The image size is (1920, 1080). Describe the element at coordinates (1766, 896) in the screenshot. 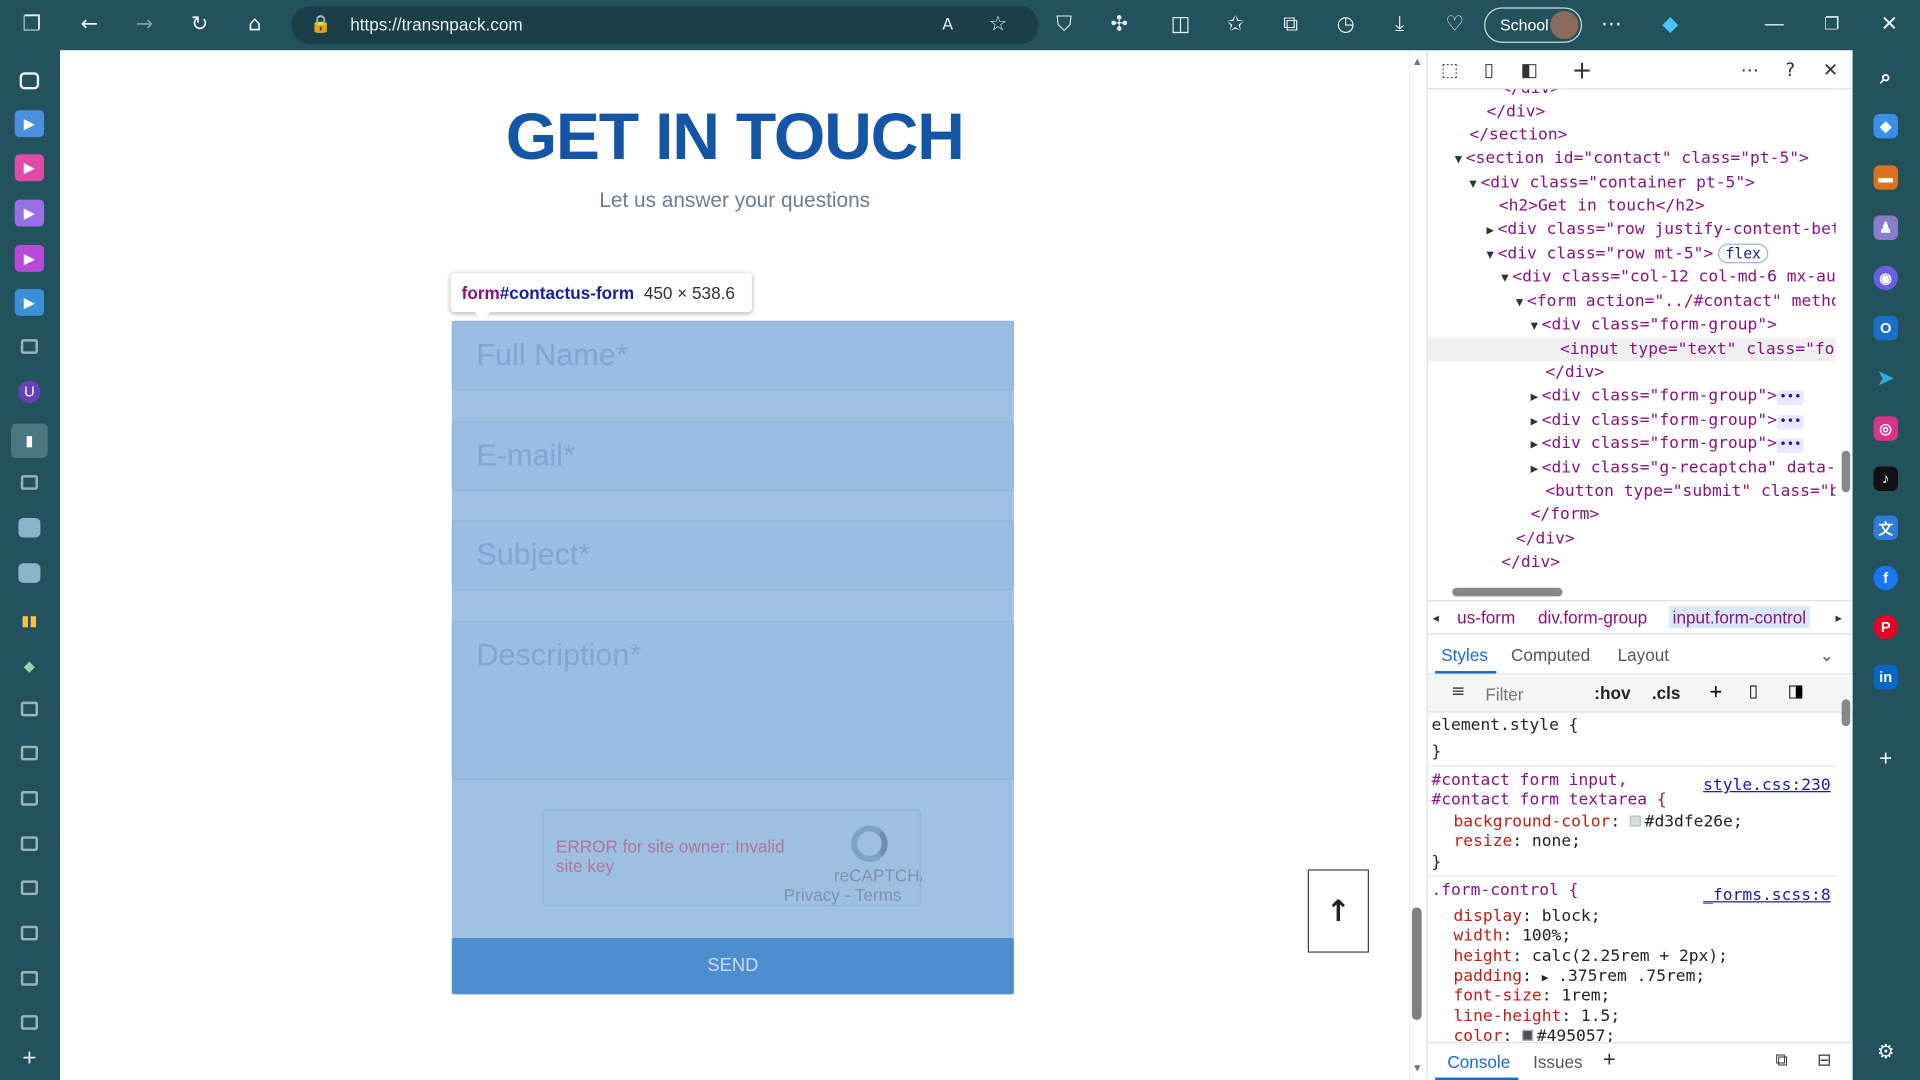

I see `source-link: _forms.scss:8` at that location.